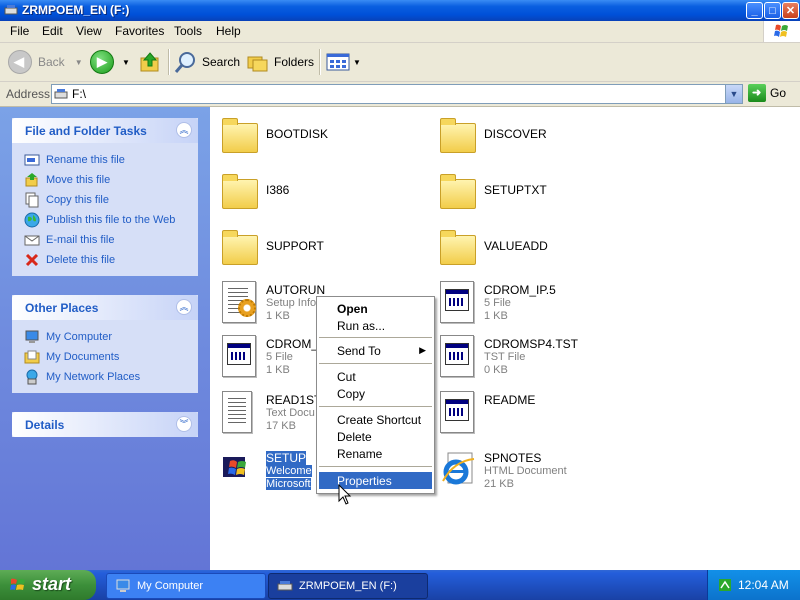 This screenshot has height=600, width=800. What do you see at coordinates (111, 260) in the screenshot?
I see `task-delete-file: Delete this file` at bounding box center [111, 260].